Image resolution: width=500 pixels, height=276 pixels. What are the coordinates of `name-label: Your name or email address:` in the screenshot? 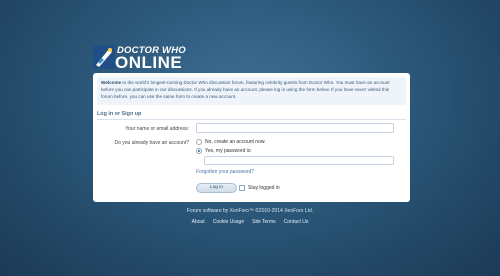 It's located at (157, 129).